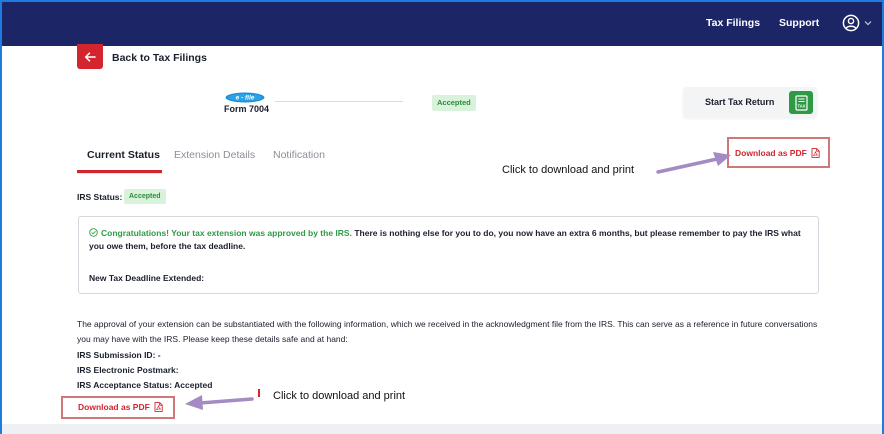 The height and width of the screenshot is (434, 884). Describe the element at coordinates (801, 105) in the screenshot. I see `svg-text: TAX` at that location.